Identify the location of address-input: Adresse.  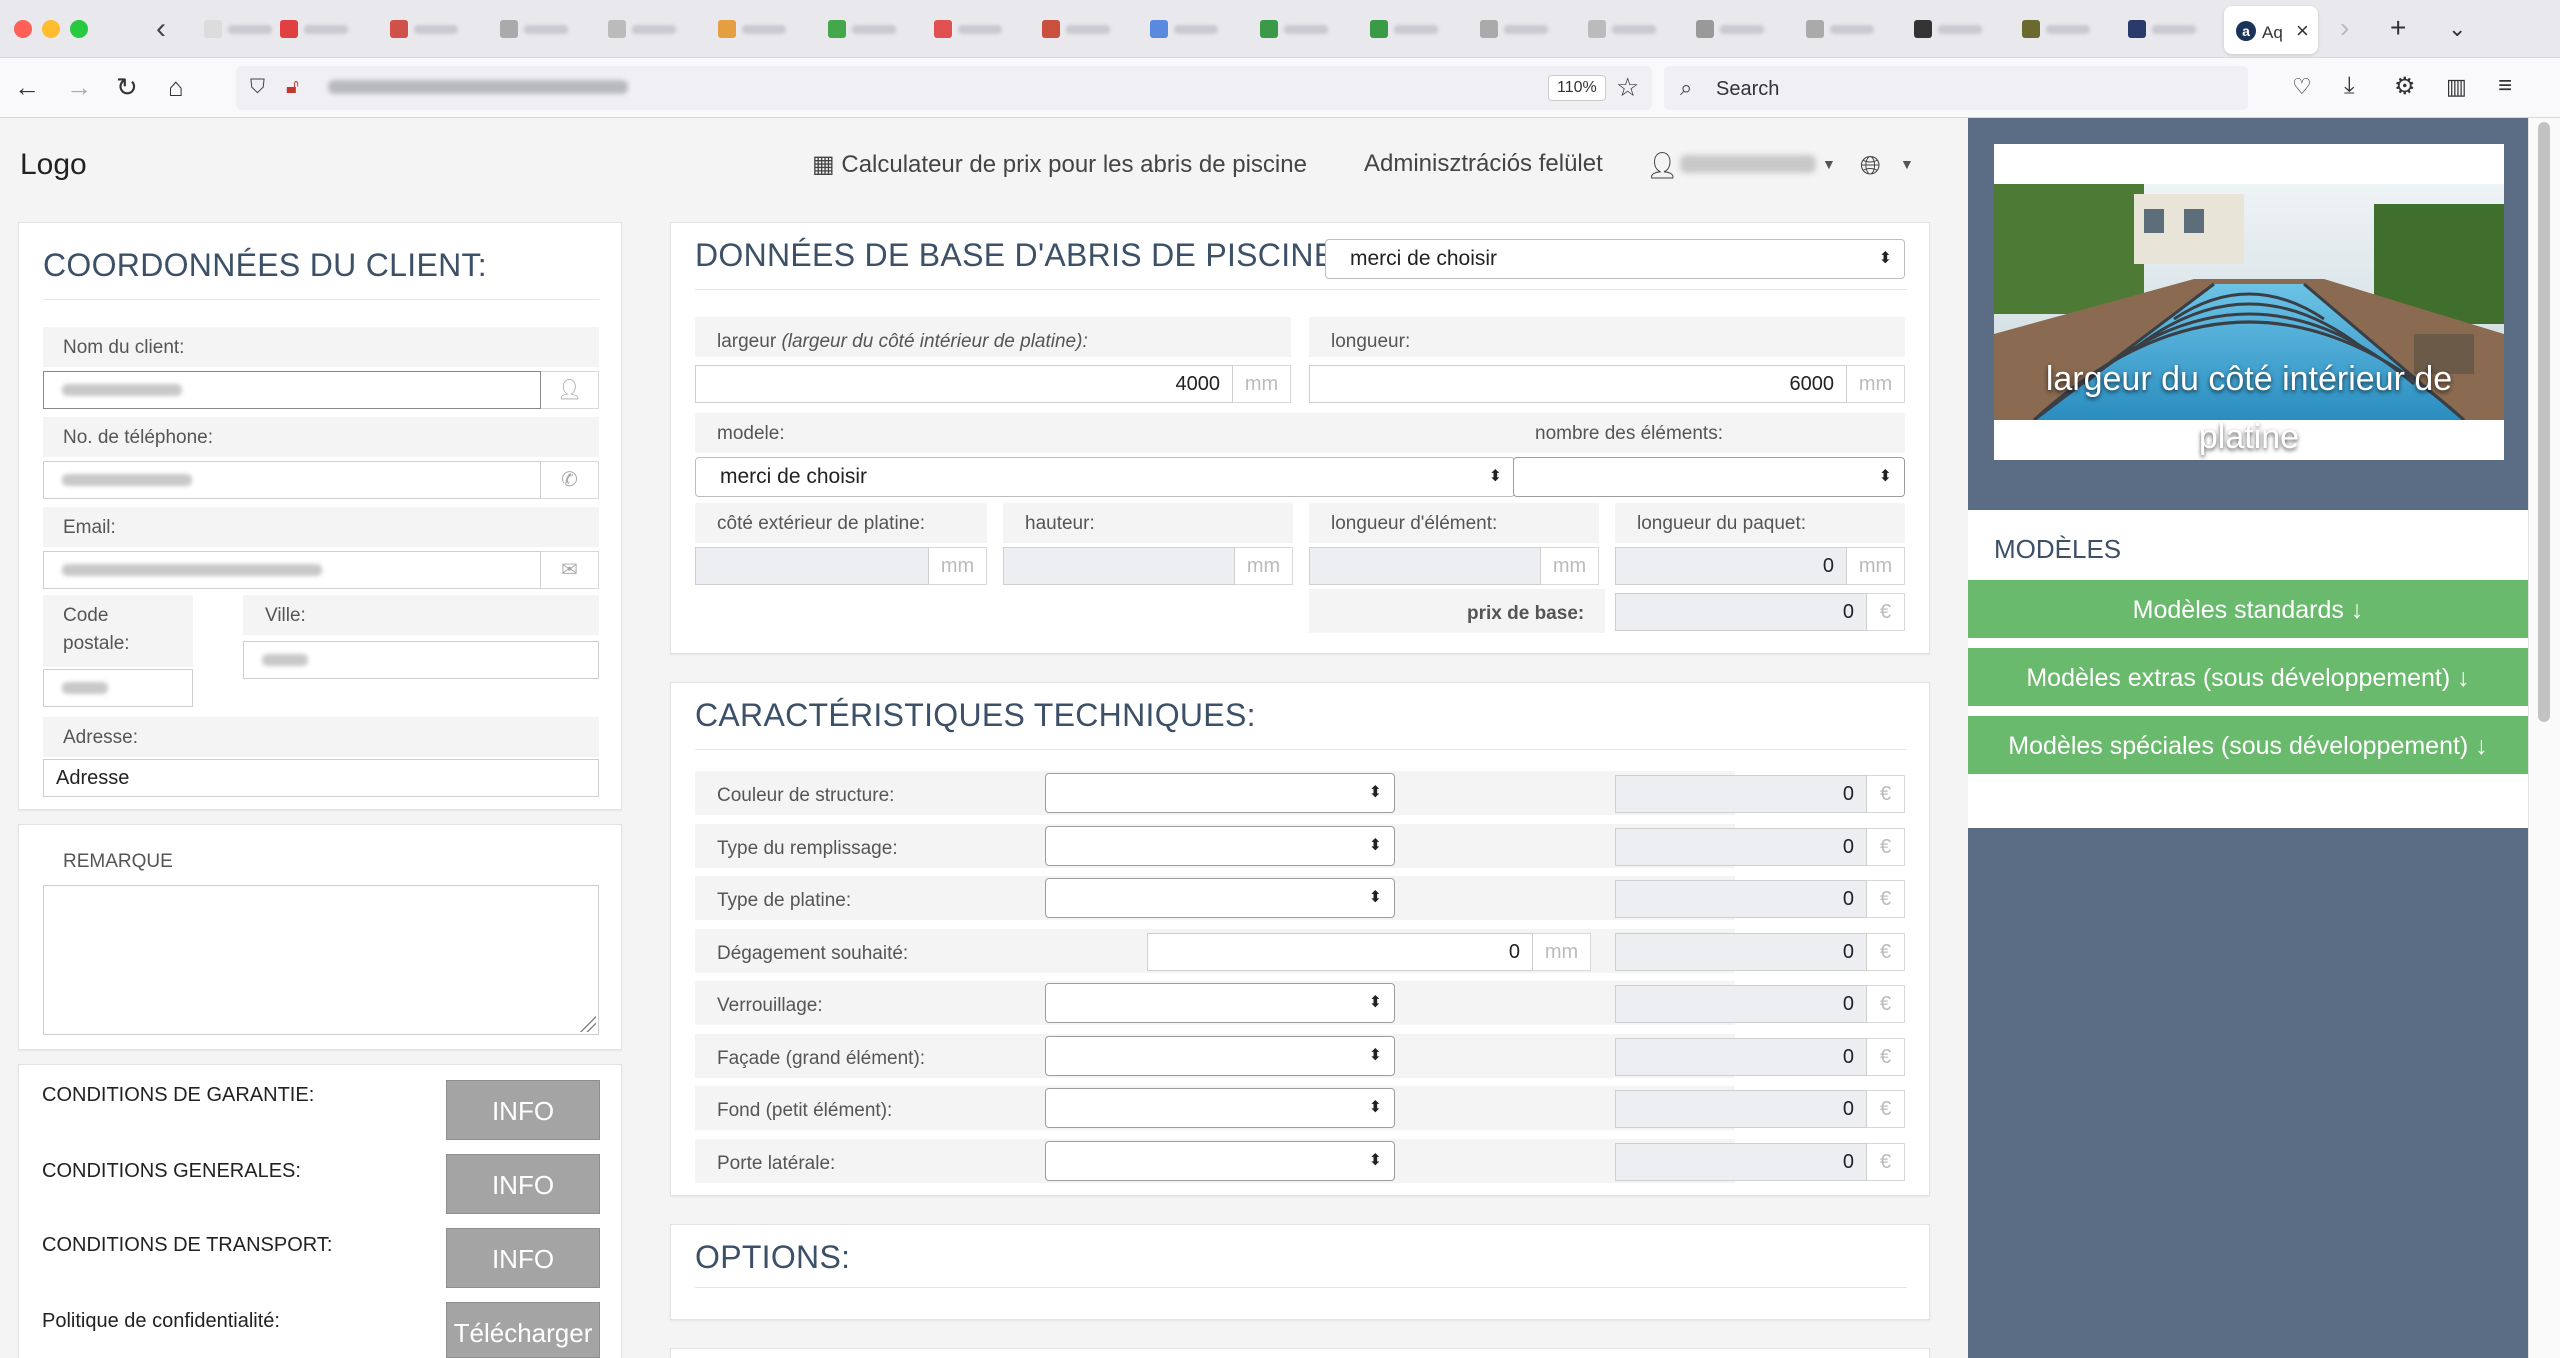
(321, 778).